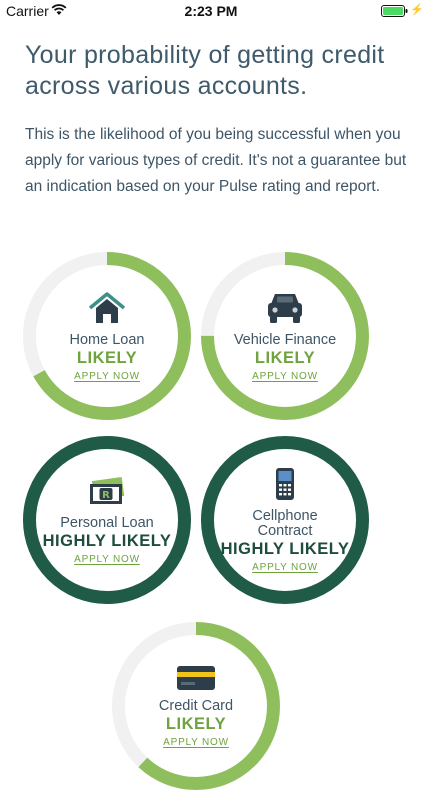 This screenshot has width=422, height=790. I want to click on apply-now-link-cellphone-contract: APPLY NOW, so click(285, 567).